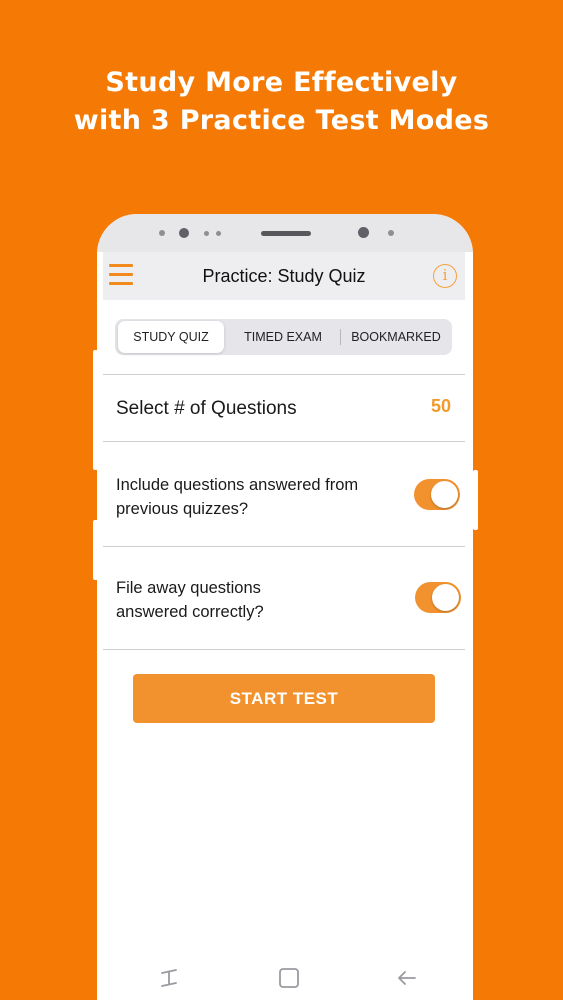 The image size is (563, 1000). I want to click on earpiece-speaker, so click(286, 233).